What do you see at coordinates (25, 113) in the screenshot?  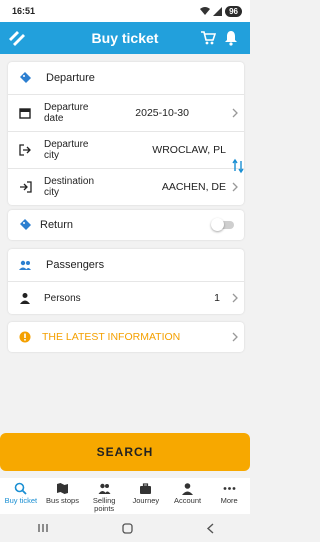 I see `calendar-icon` at bounding box center [25, 113].